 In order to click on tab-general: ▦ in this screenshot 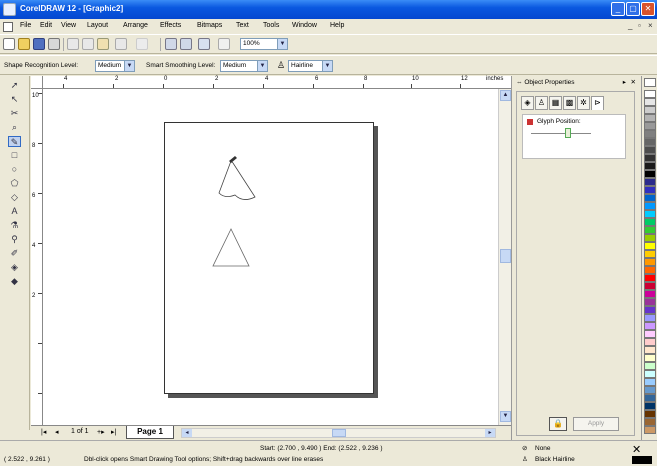, I will do `click(555, 103)`.